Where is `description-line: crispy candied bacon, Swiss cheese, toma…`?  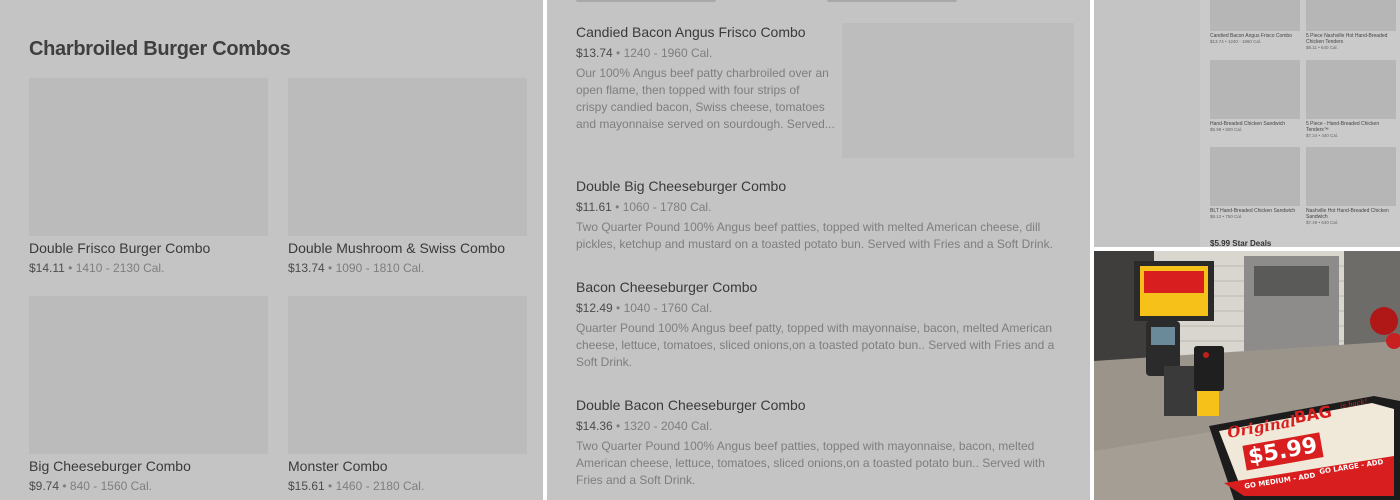 description-line: crispy candied bacon, Swiss cheese, toma… is located at coordinates (700, 107).